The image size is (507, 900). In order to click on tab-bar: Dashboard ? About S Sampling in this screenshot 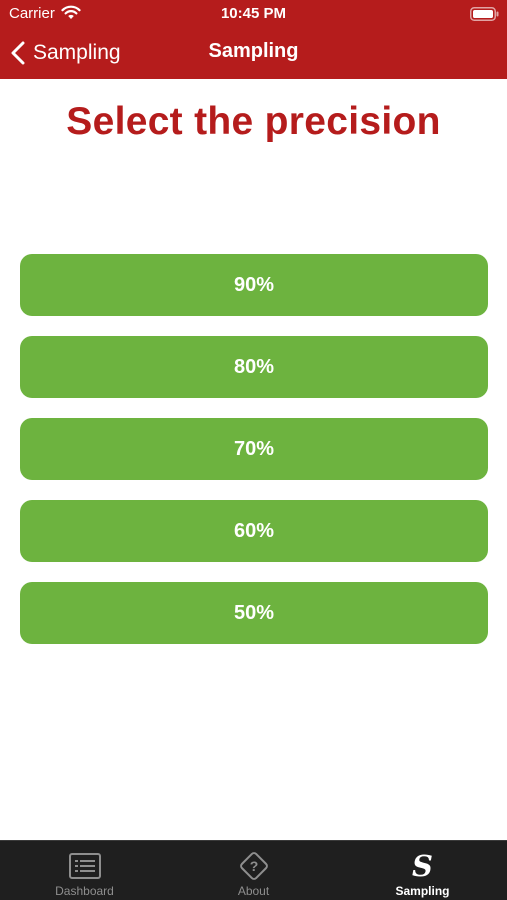, I will do `click(253, 870)`.